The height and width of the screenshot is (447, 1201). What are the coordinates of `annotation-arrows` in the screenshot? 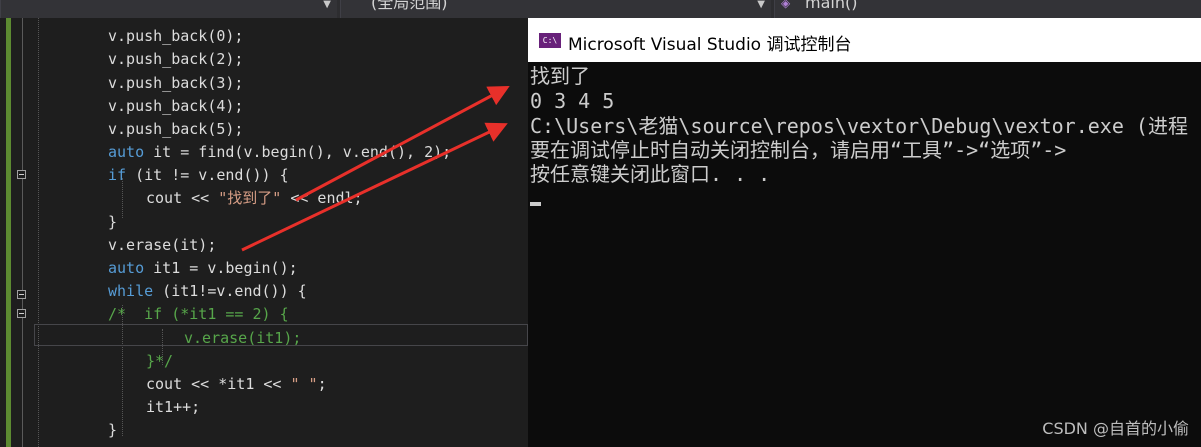 It's located at (375, 169).